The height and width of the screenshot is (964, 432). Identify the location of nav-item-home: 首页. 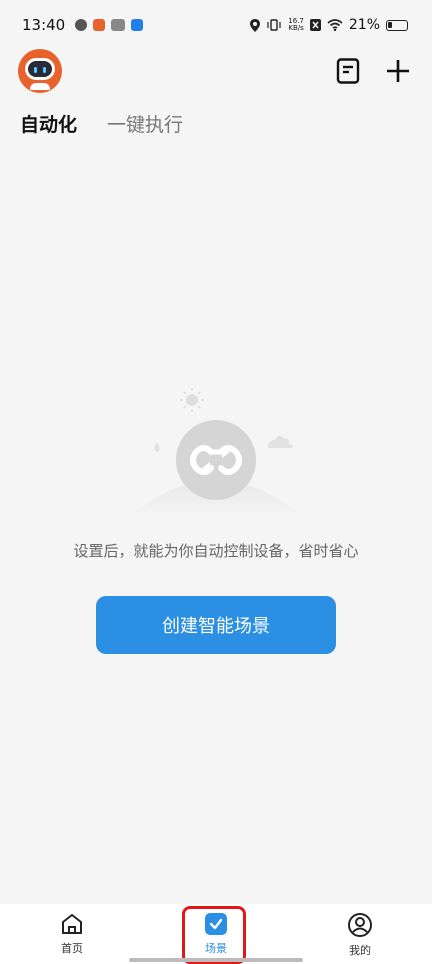
(72, 934).